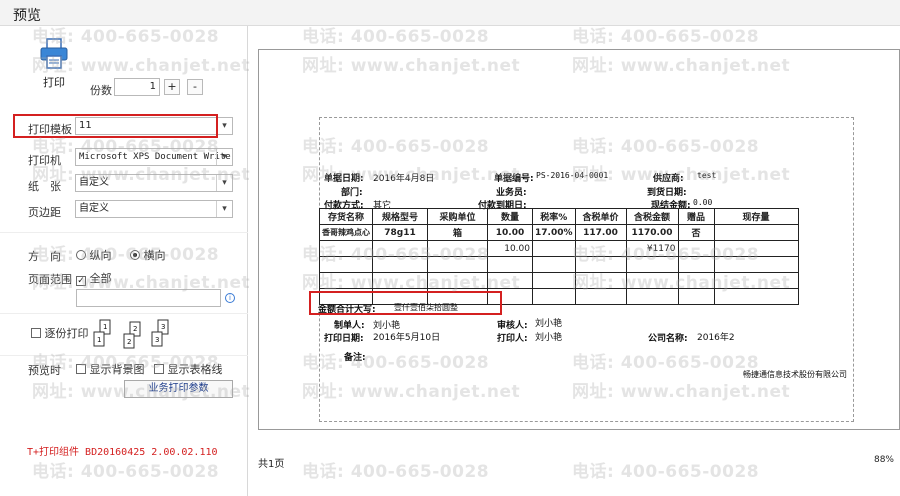 The width and height of the screenshot is (900, 496). Describe the element at coordinates (131, 334) in the screenshot. I see `collate-pages-icon: 11 22 33` at that location.